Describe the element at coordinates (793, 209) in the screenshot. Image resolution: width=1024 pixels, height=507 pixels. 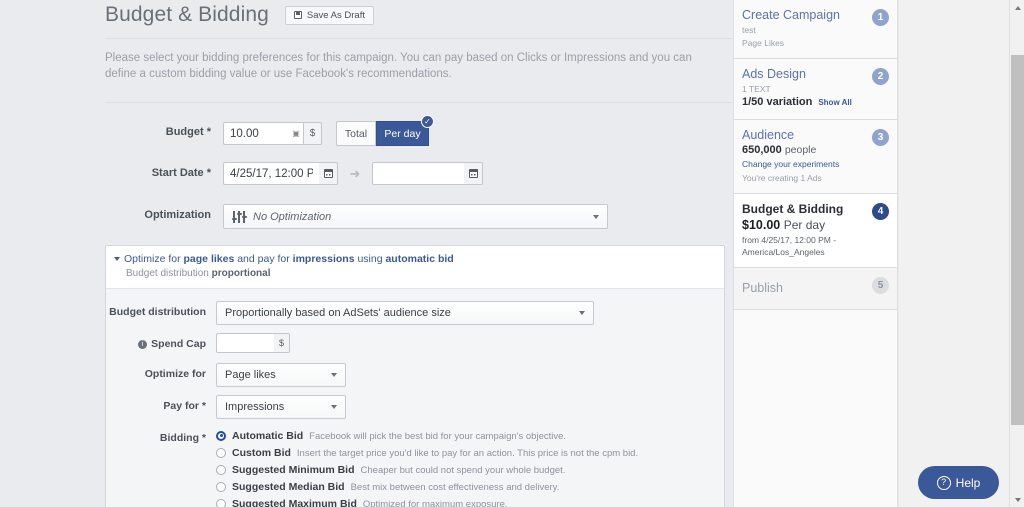
I see `step-title: Budget & Bidding` at that location.